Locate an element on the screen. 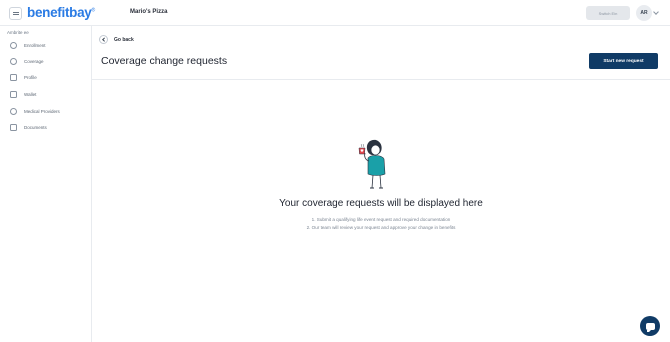 This screenshot has width=670, height=342. header-divider is located at coordinates (381, 79).